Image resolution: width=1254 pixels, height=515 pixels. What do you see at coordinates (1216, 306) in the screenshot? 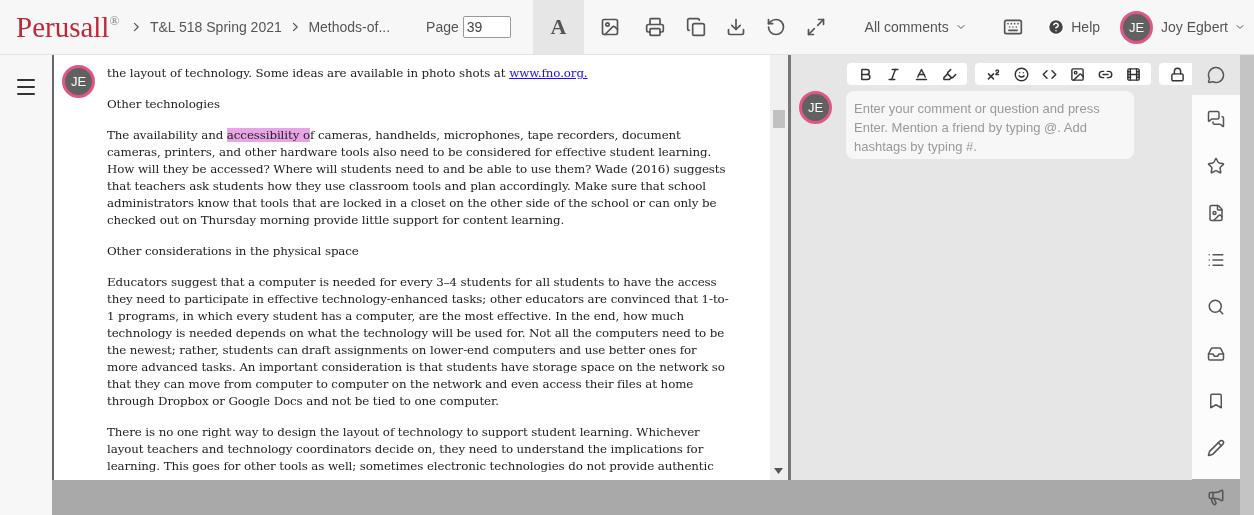
I see `search-glyph-icon` at bounding box center [1216, 306].